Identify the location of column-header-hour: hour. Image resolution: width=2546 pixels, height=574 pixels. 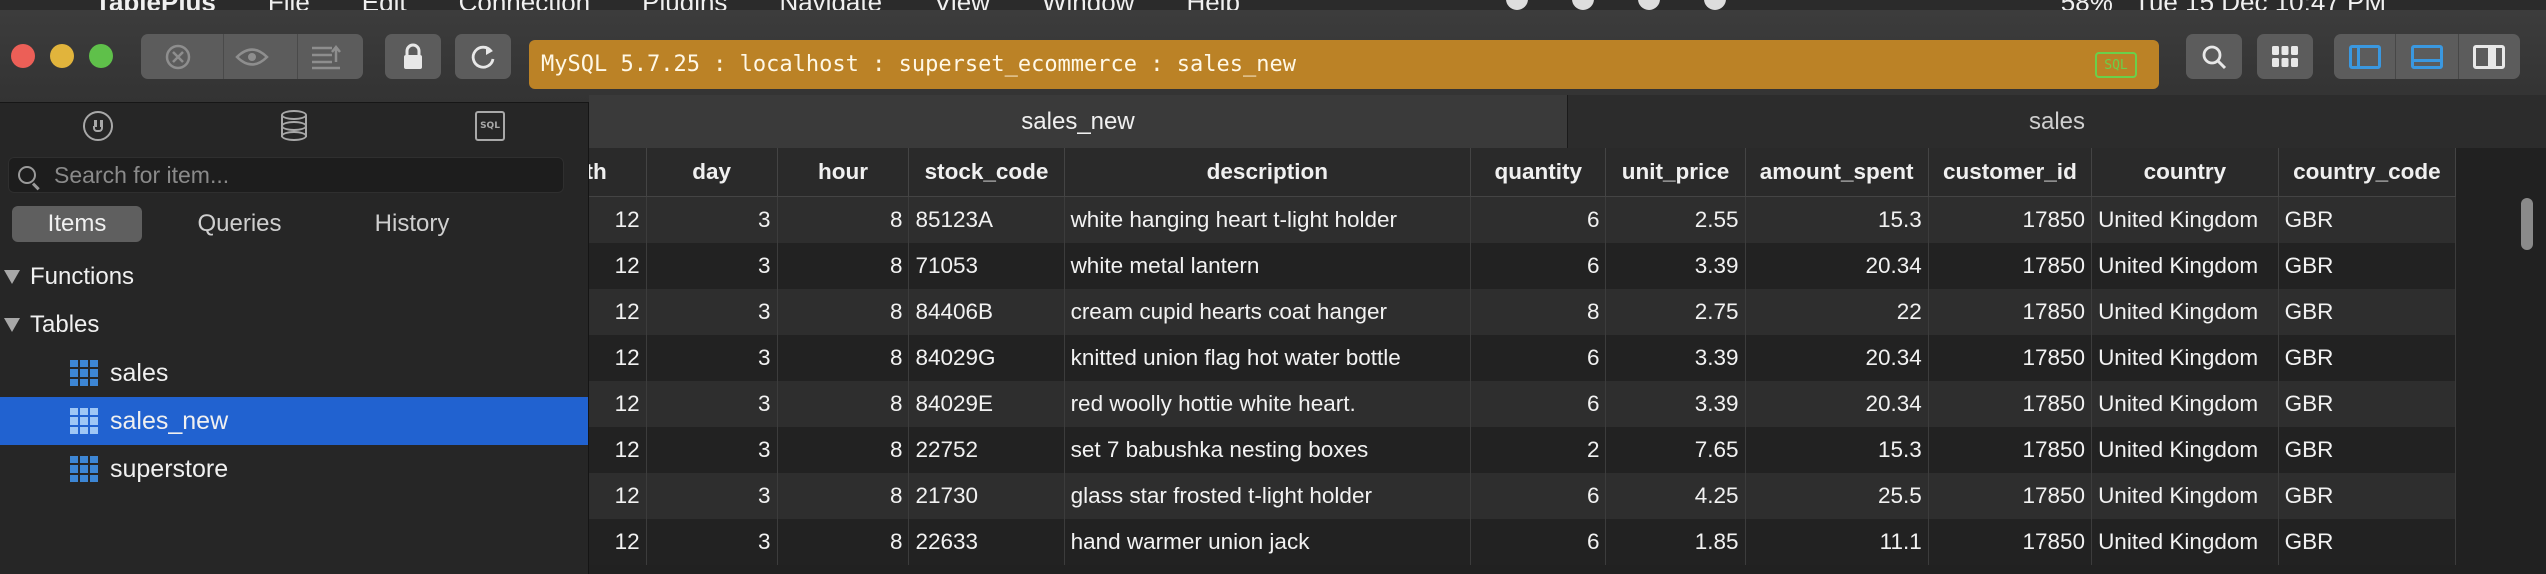
(843, 172).